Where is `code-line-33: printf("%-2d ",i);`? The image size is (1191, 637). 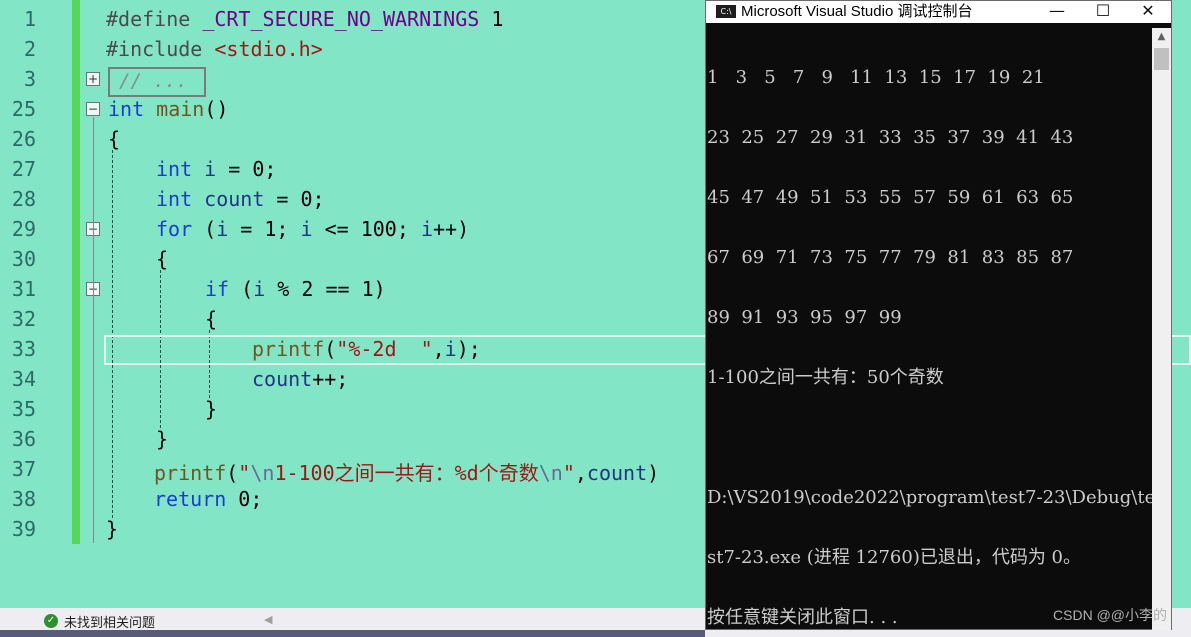
code-line-33: printf("%-2d ",i); is located at coordinates (366, 349).